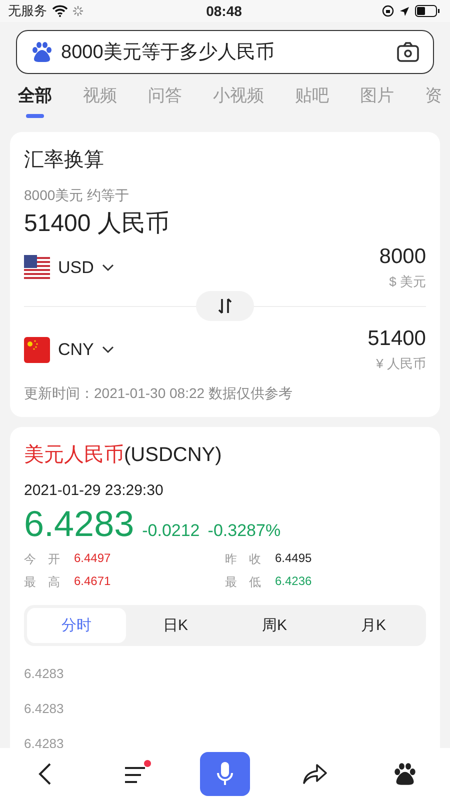  I want to click on battery-icon, so click(427, 11).